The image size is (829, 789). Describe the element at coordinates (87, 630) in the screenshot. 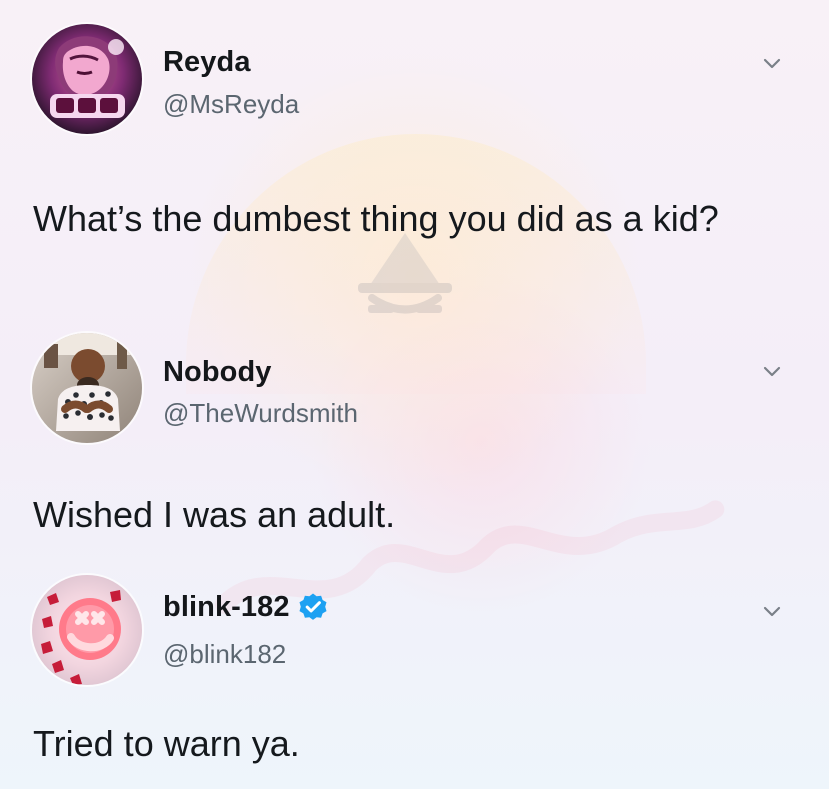

I see `avatar-blink182-icon` at that location.